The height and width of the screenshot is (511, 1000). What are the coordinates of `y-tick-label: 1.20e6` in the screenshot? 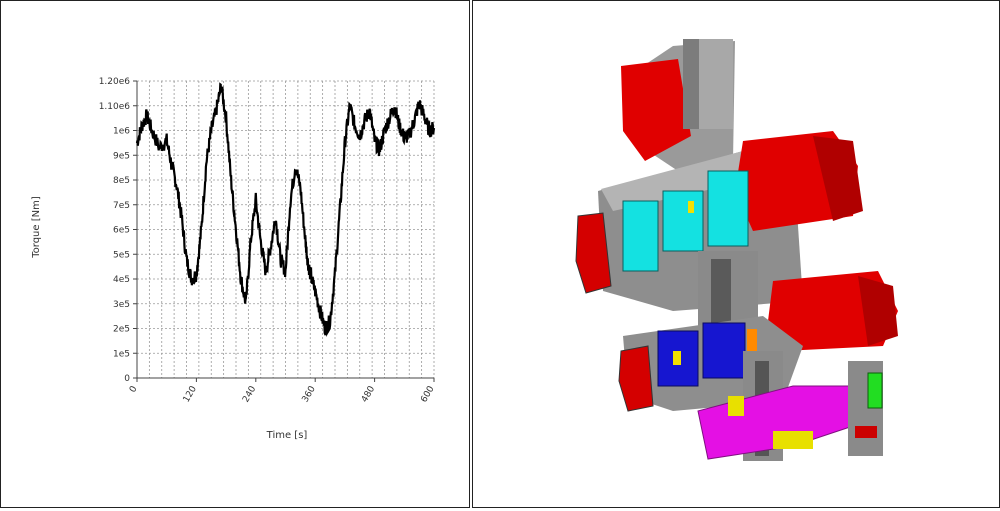 It's located at (115, 82).